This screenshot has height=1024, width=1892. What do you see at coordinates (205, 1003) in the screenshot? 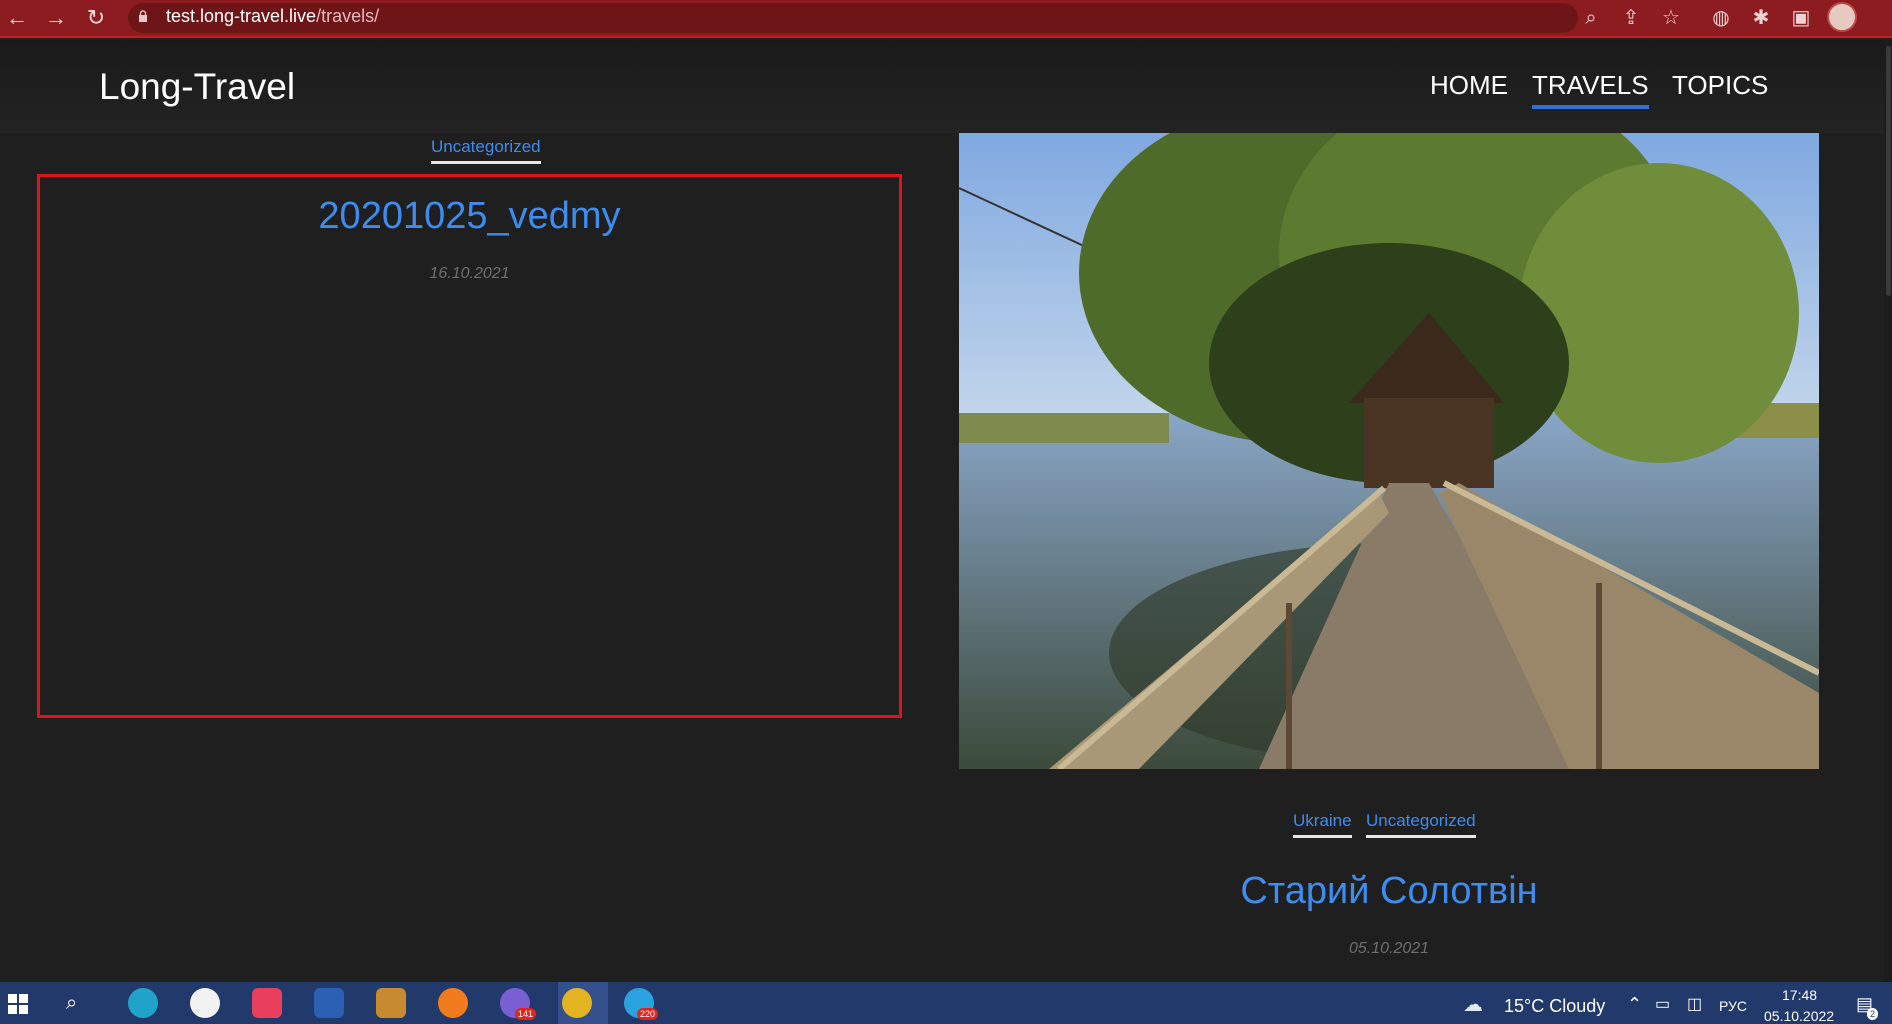
I see `paint-icon` at bounding box center [205, 1003].